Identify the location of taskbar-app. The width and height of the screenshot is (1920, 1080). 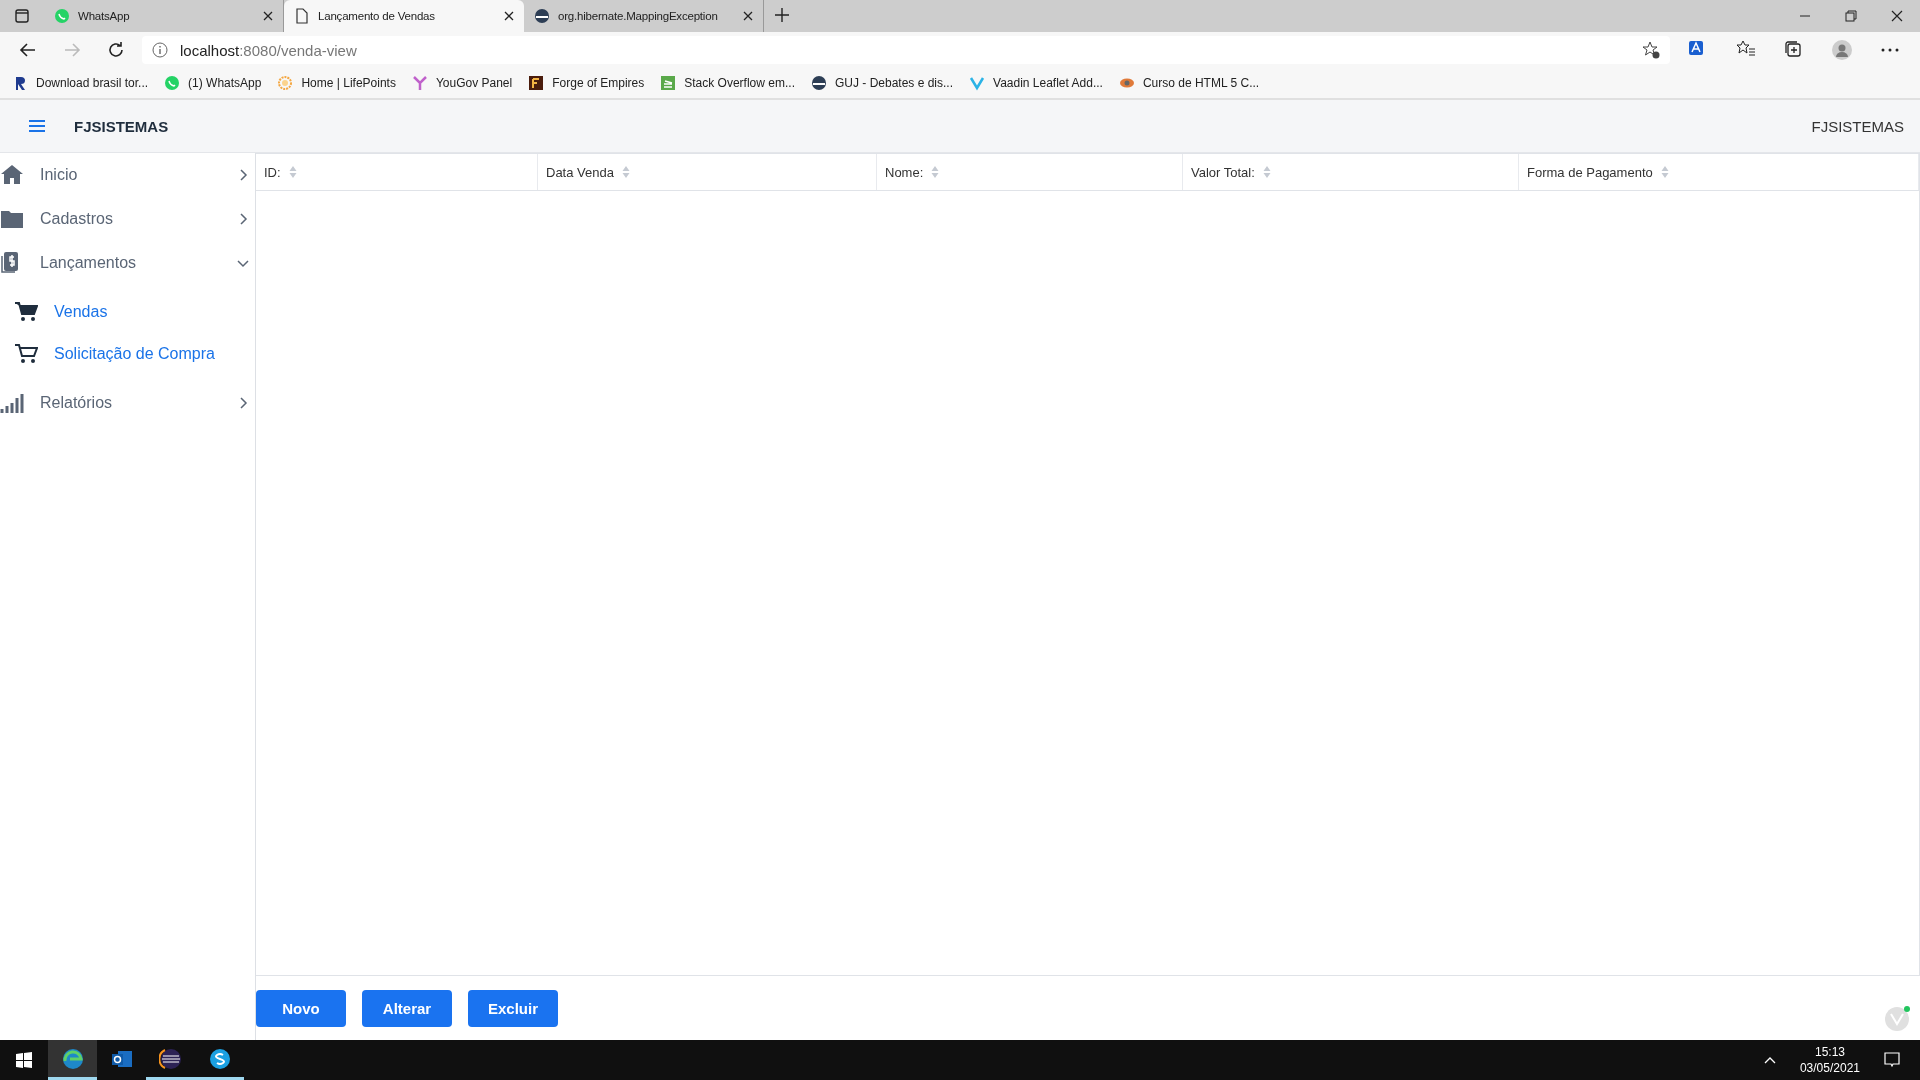
(72, 1060).